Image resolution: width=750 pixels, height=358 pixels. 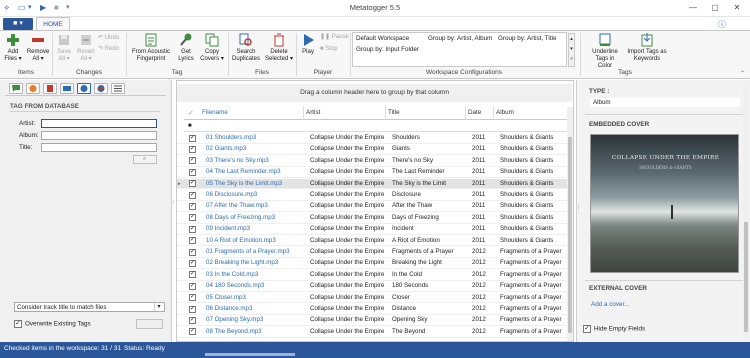 I want to click on cell-title: Opening Sky, so click(x=430, y=320).